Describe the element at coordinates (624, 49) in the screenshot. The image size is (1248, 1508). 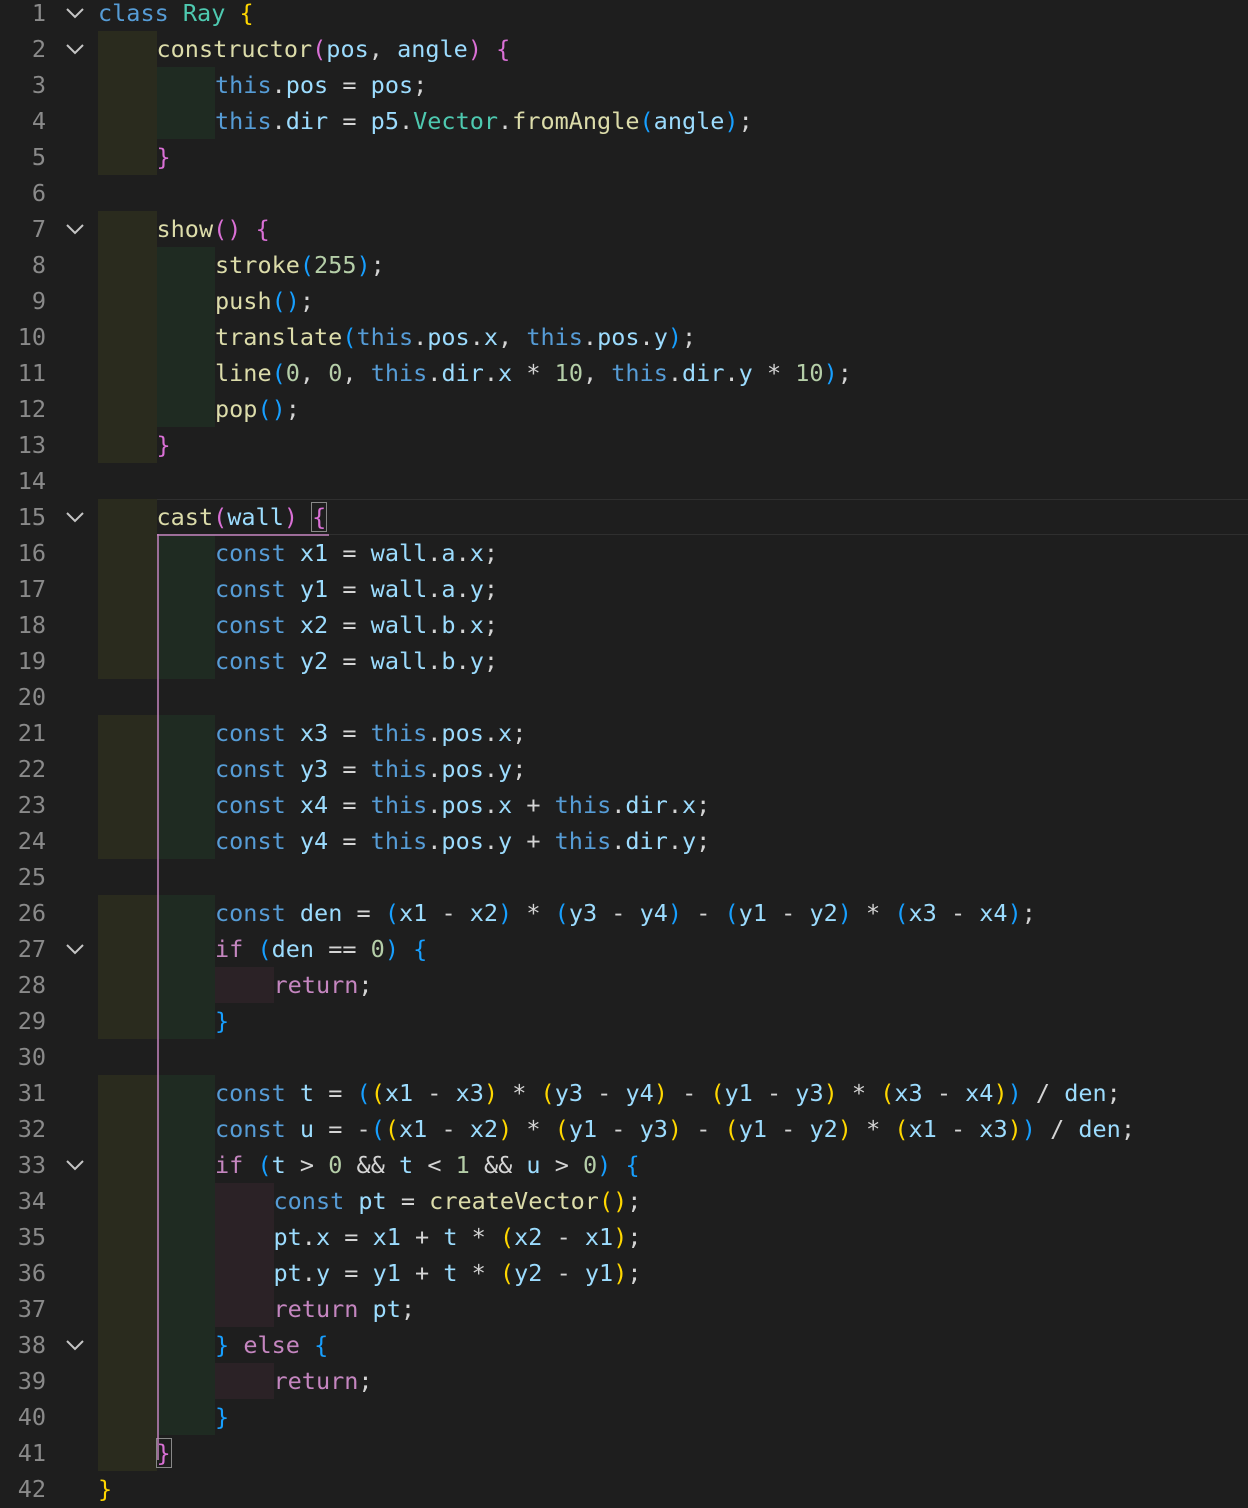
I see `code-line: 2 constructor(pos, angle) {` at that location.